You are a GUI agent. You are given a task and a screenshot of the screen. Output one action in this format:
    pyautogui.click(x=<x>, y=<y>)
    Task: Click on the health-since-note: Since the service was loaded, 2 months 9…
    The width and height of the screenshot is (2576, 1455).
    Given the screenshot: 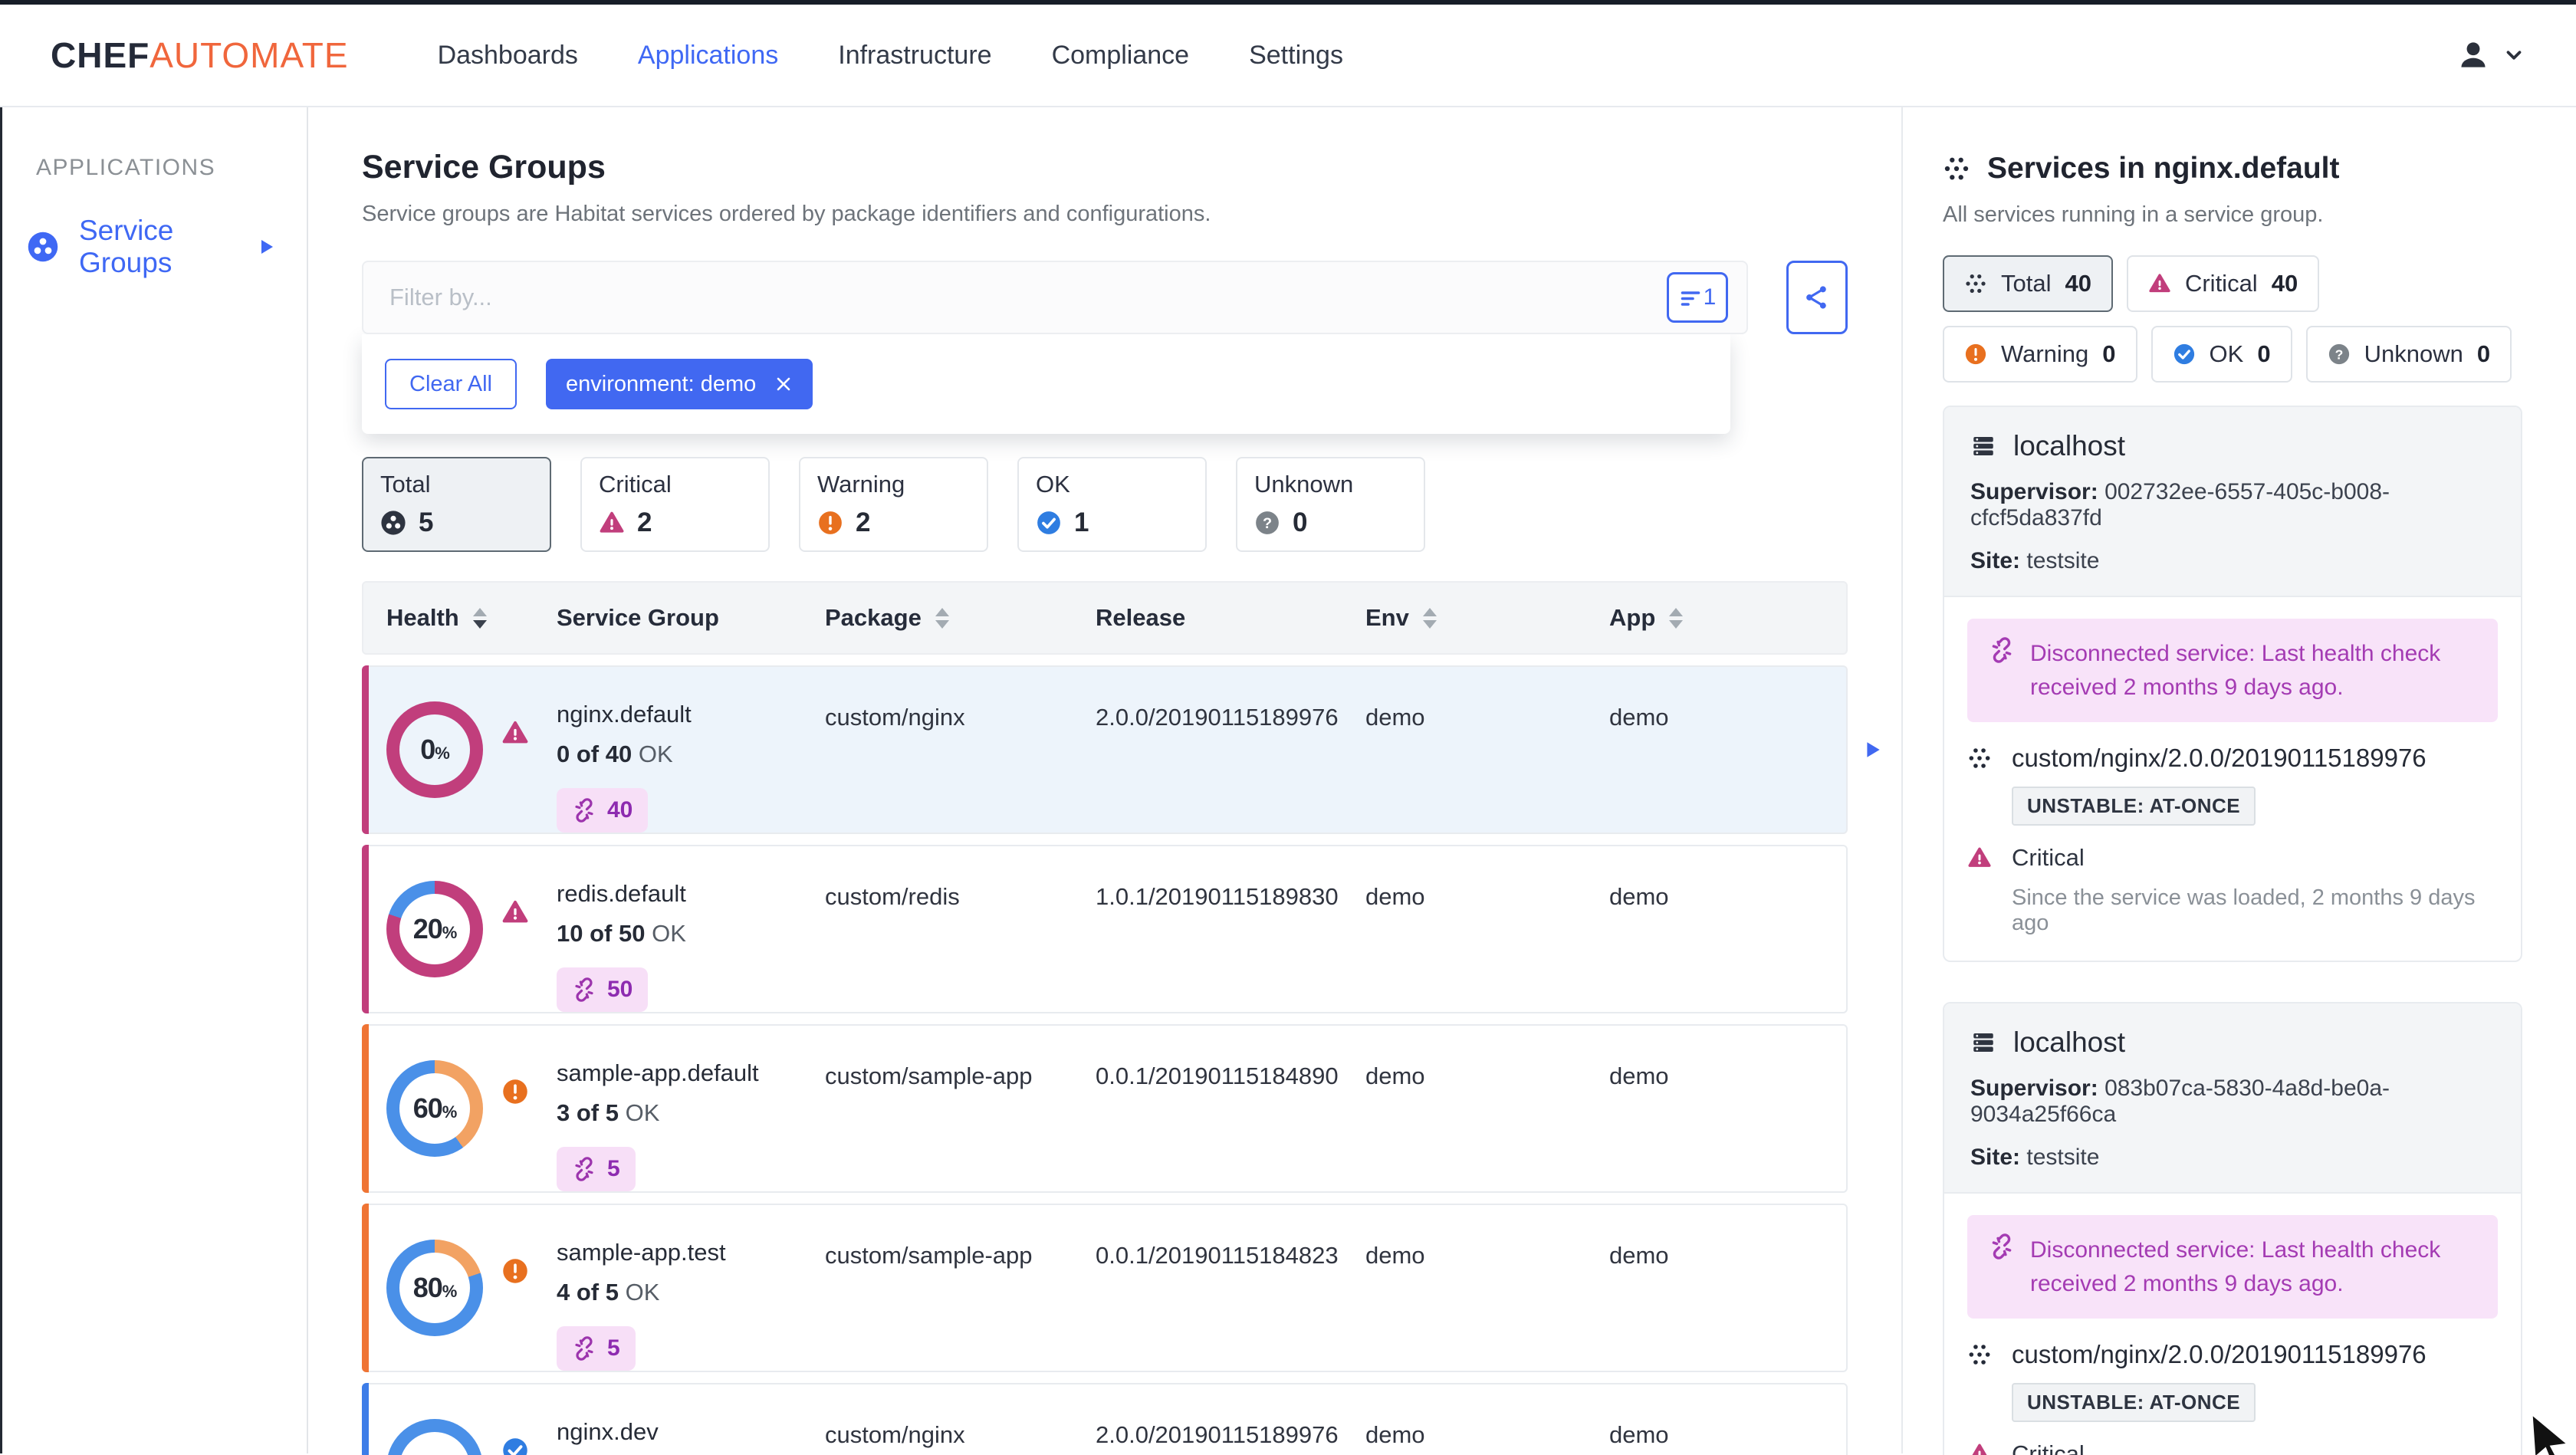 What is the action you would take?
    pyautogui.click(x=2244, y=910)
    